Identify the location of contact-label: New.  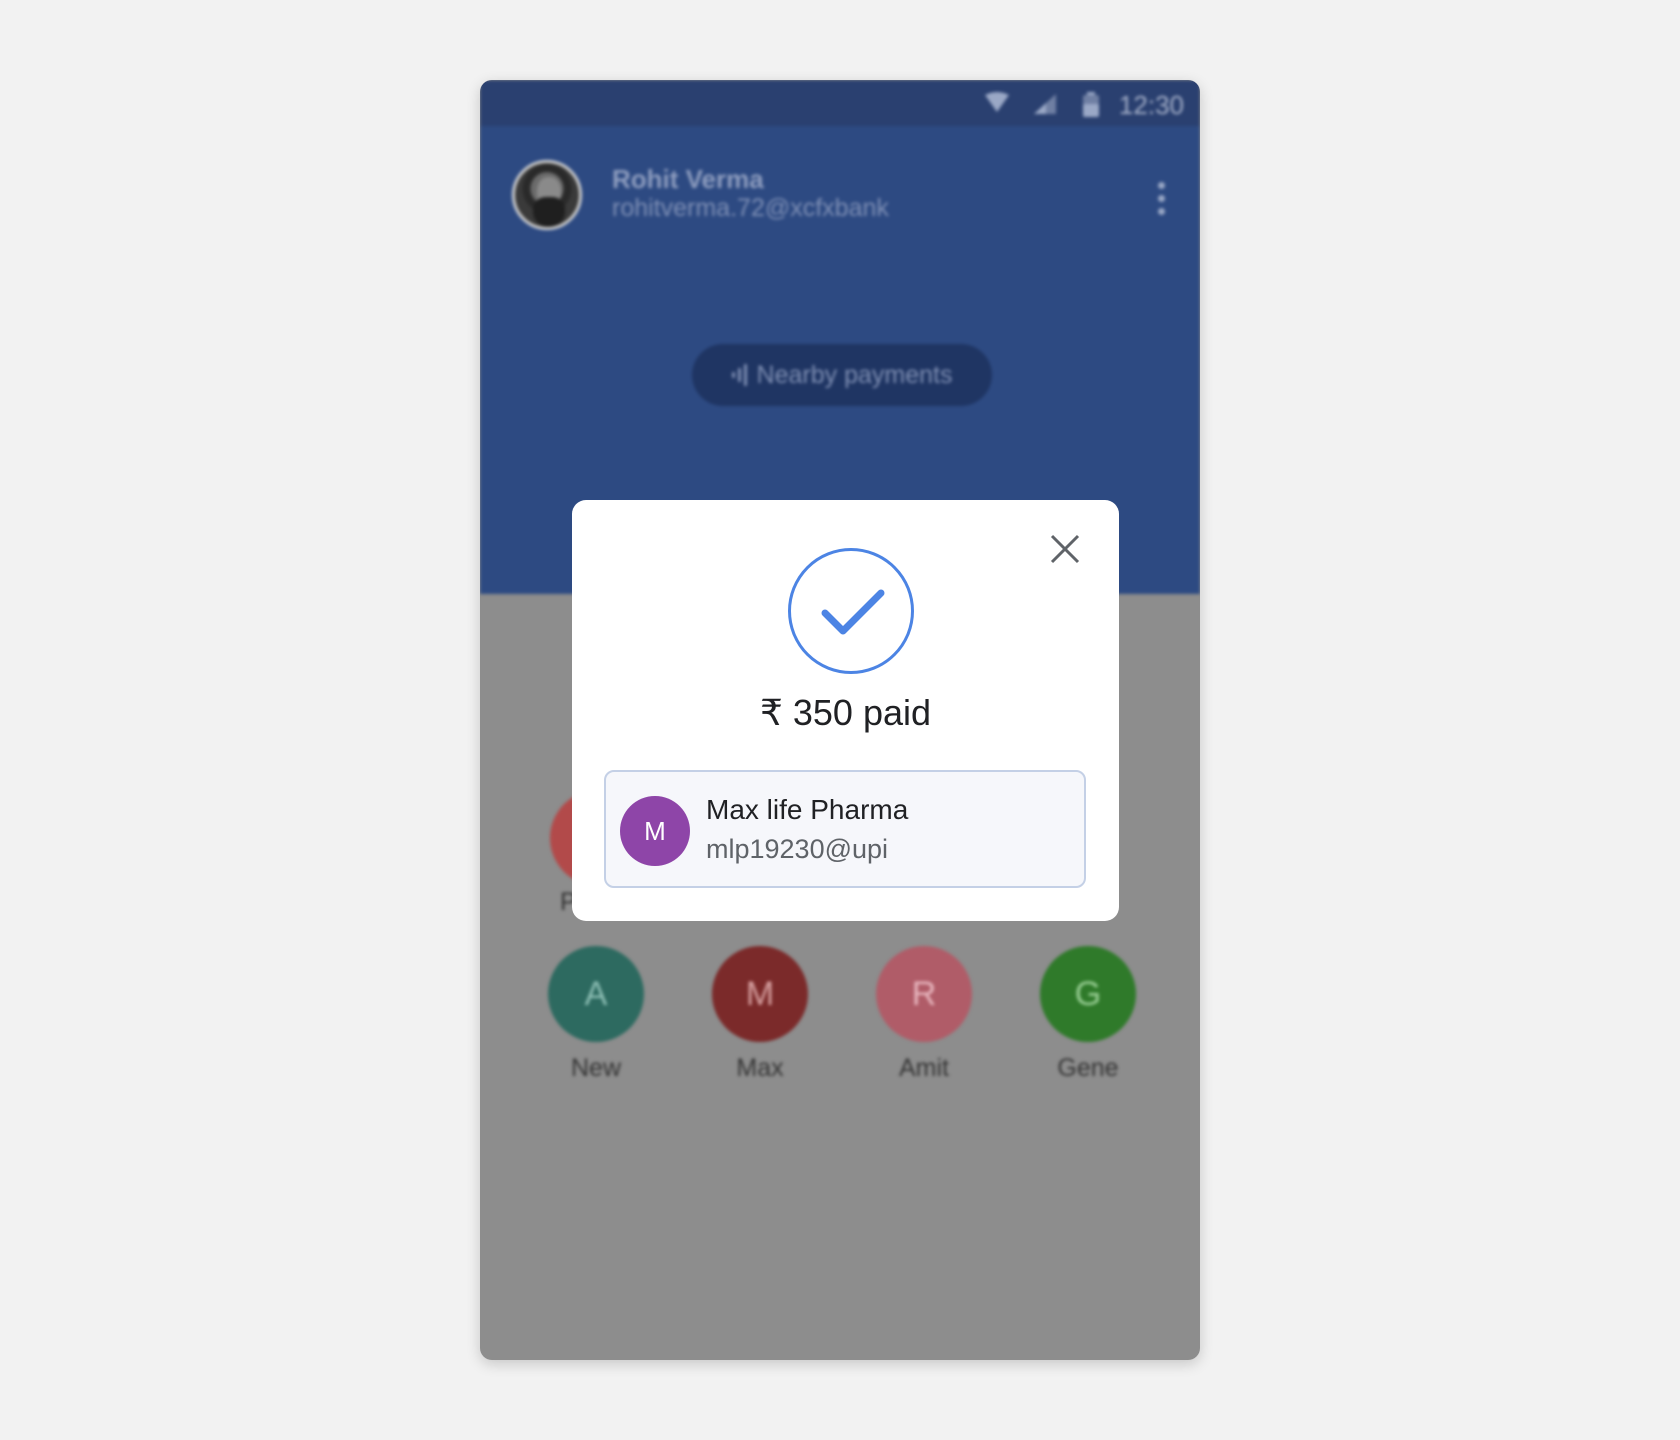
(595, 1068).